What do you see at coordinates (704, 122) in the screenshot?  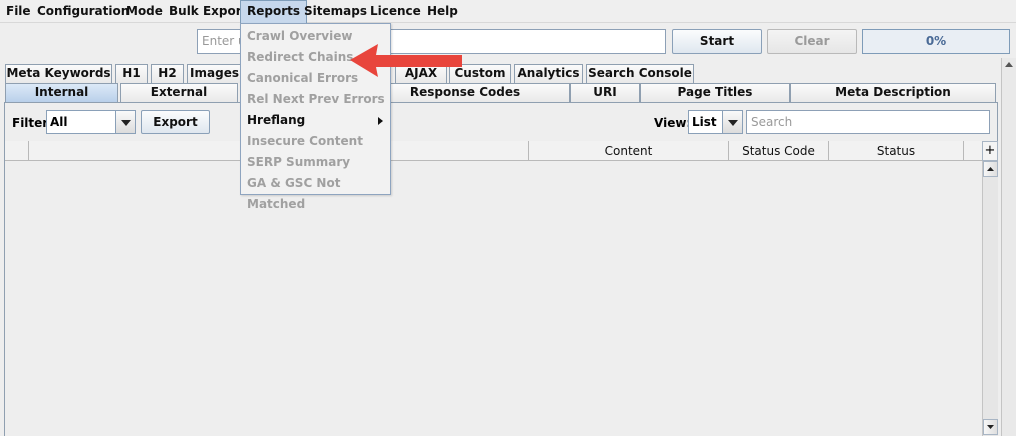 I see `view-value: List` at bounding box center [704, 122].